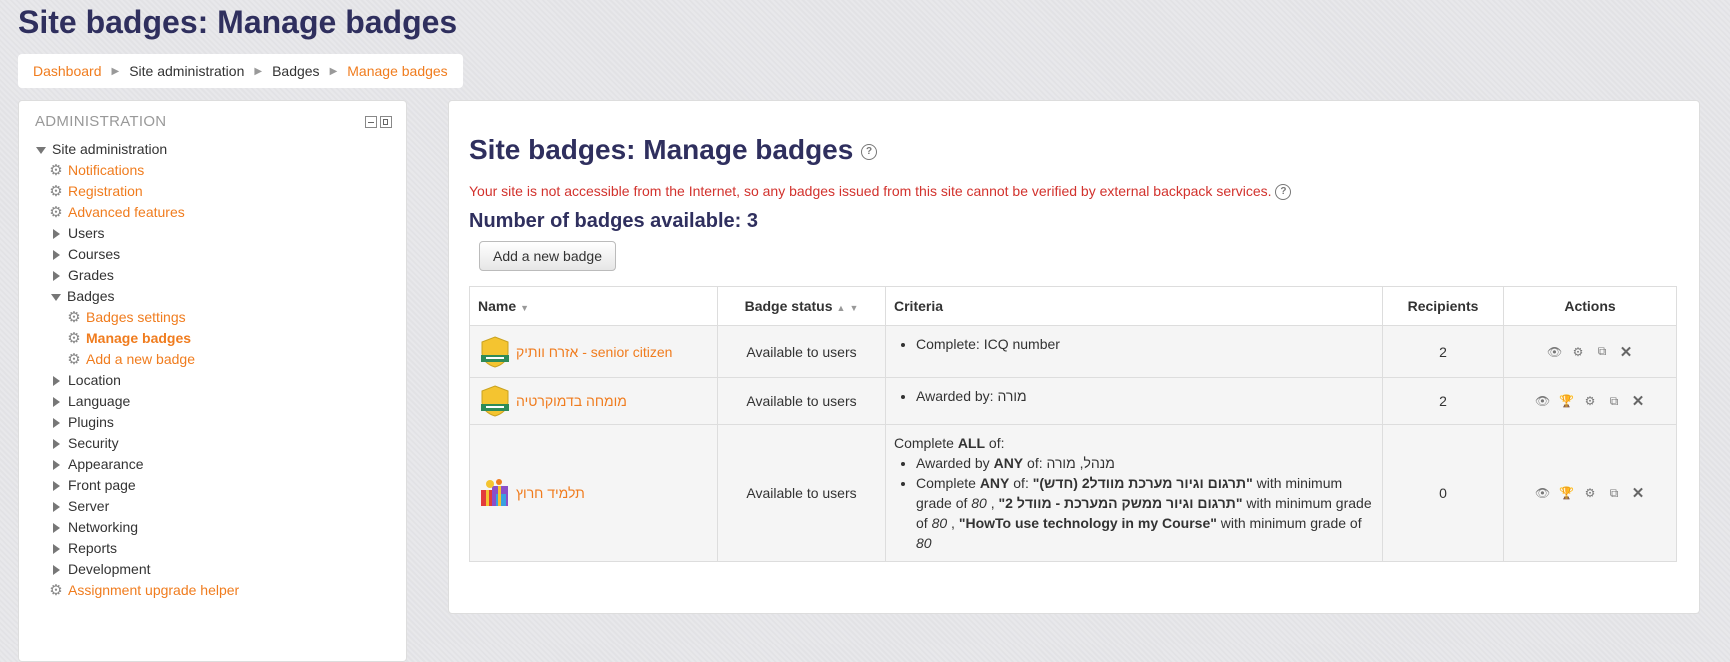 The width and height of the screenshot is (1730, 662). Describe the element at coordinates (494, 492) in the screenshot. I see `gift-boxes-badge-icon` at that location.